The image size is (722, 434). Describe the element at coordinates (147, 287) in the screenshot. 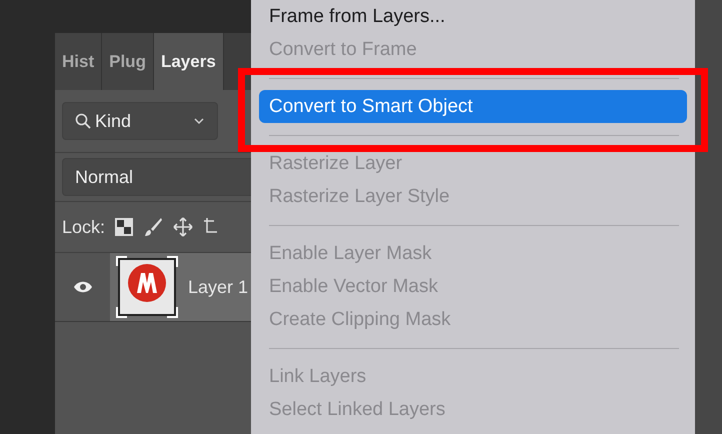

I see `layer-thumbnail` at that location.